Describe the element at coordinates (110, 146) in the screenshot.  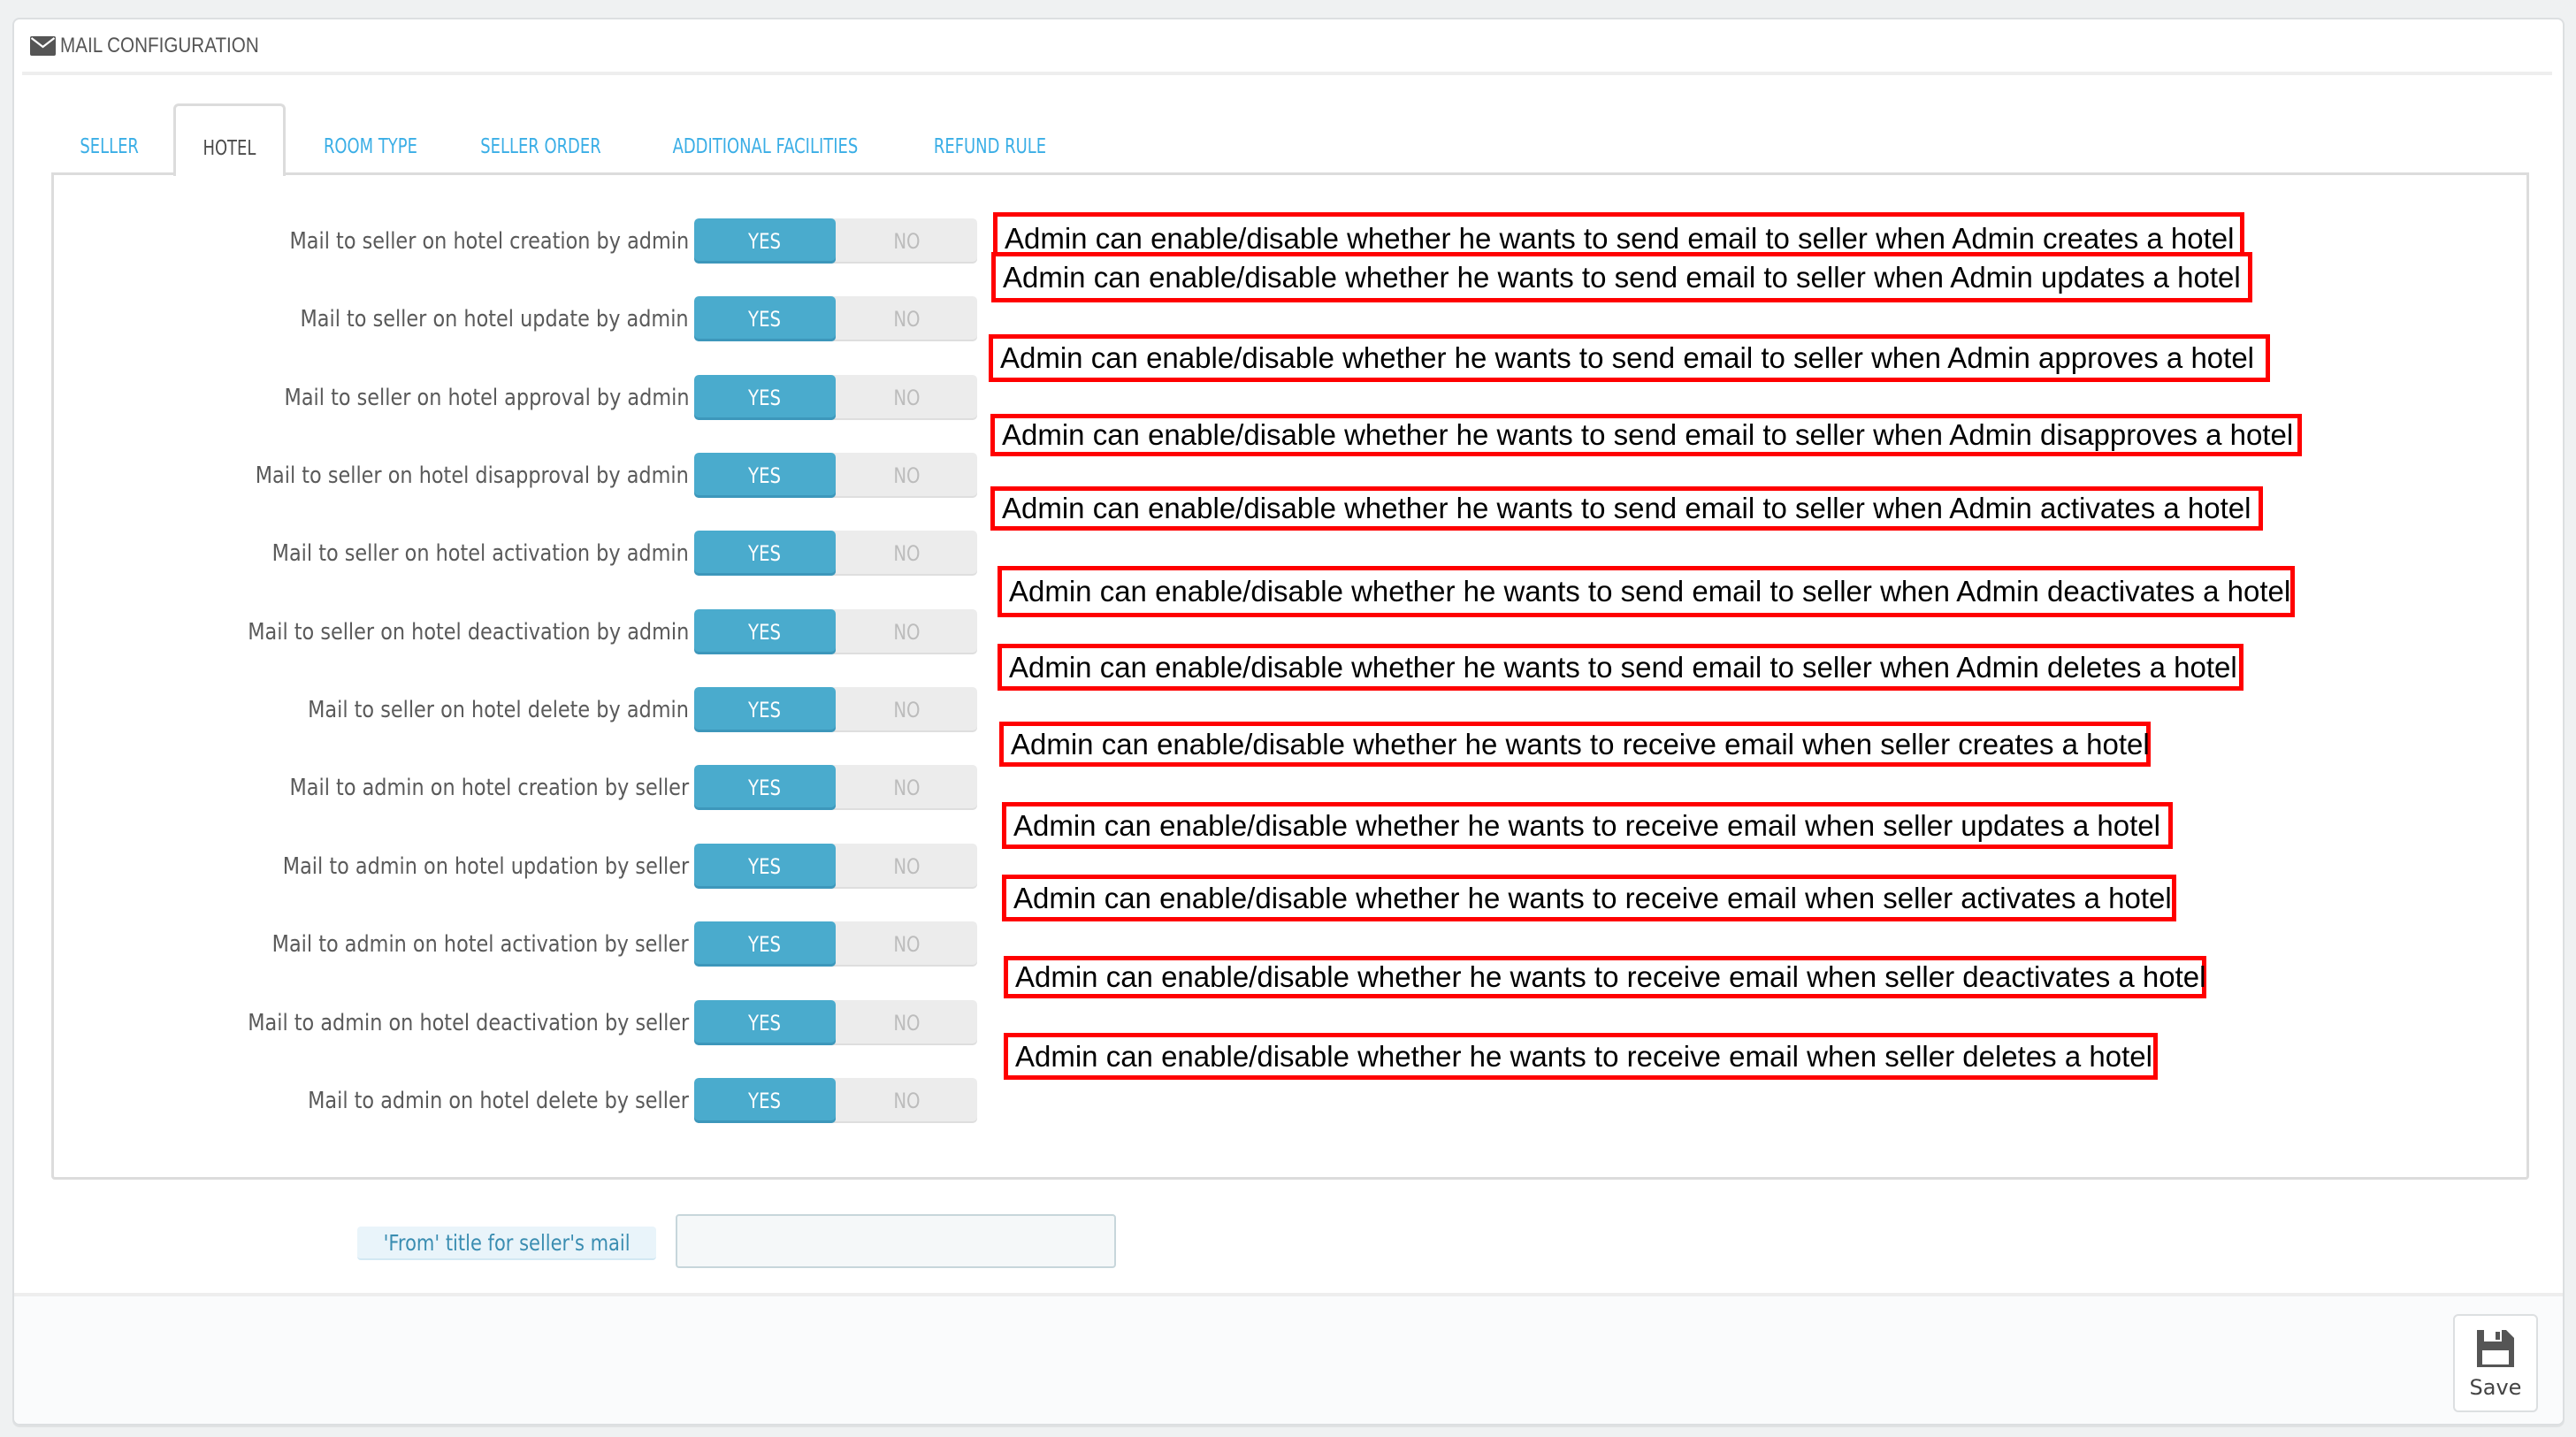
I see `tab-label: SELLER` at that location.